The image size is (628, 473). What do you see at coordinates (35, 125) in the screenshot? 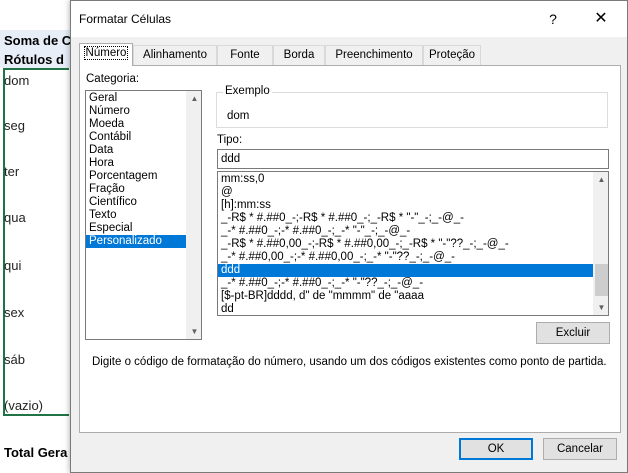
I see `pivot-row-1: seg` at bounding box center [35, 125].